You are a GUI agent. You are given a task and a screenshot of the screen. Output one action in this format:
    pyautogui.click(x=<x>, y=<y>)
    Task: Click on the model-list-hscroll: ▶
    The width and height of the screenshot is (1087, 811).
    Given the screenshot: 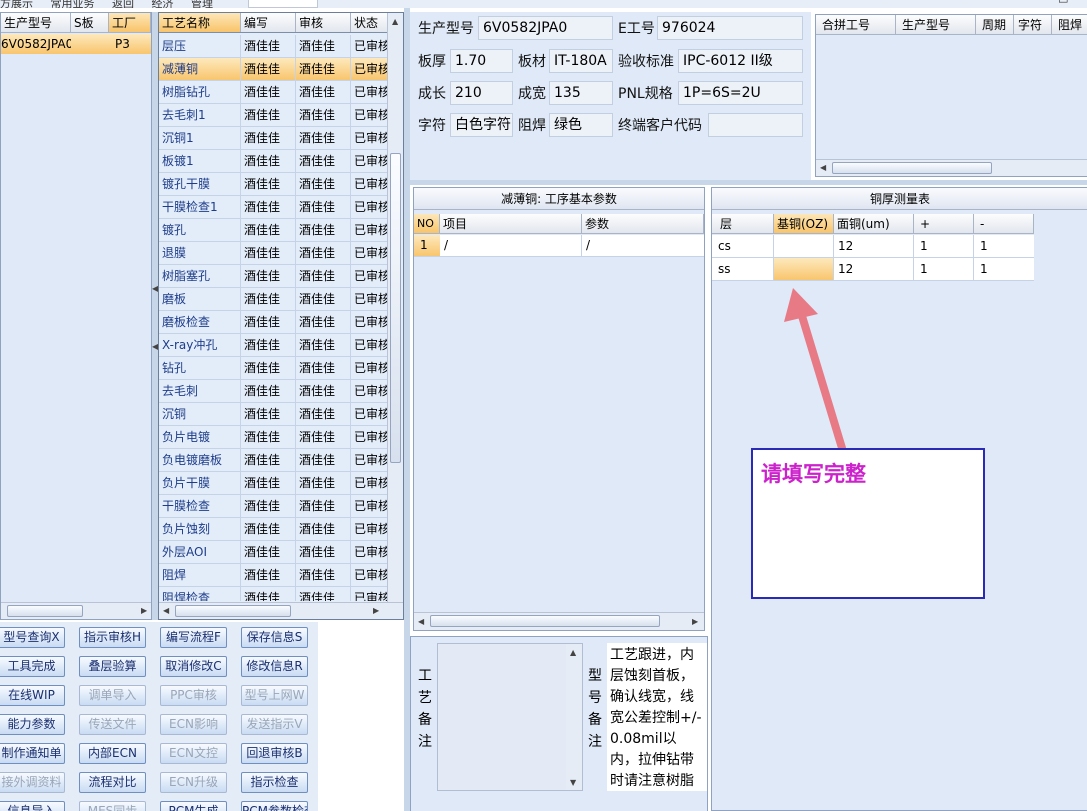 What is the action you would take?
    pyautogui.click(x=76, y=610)
    